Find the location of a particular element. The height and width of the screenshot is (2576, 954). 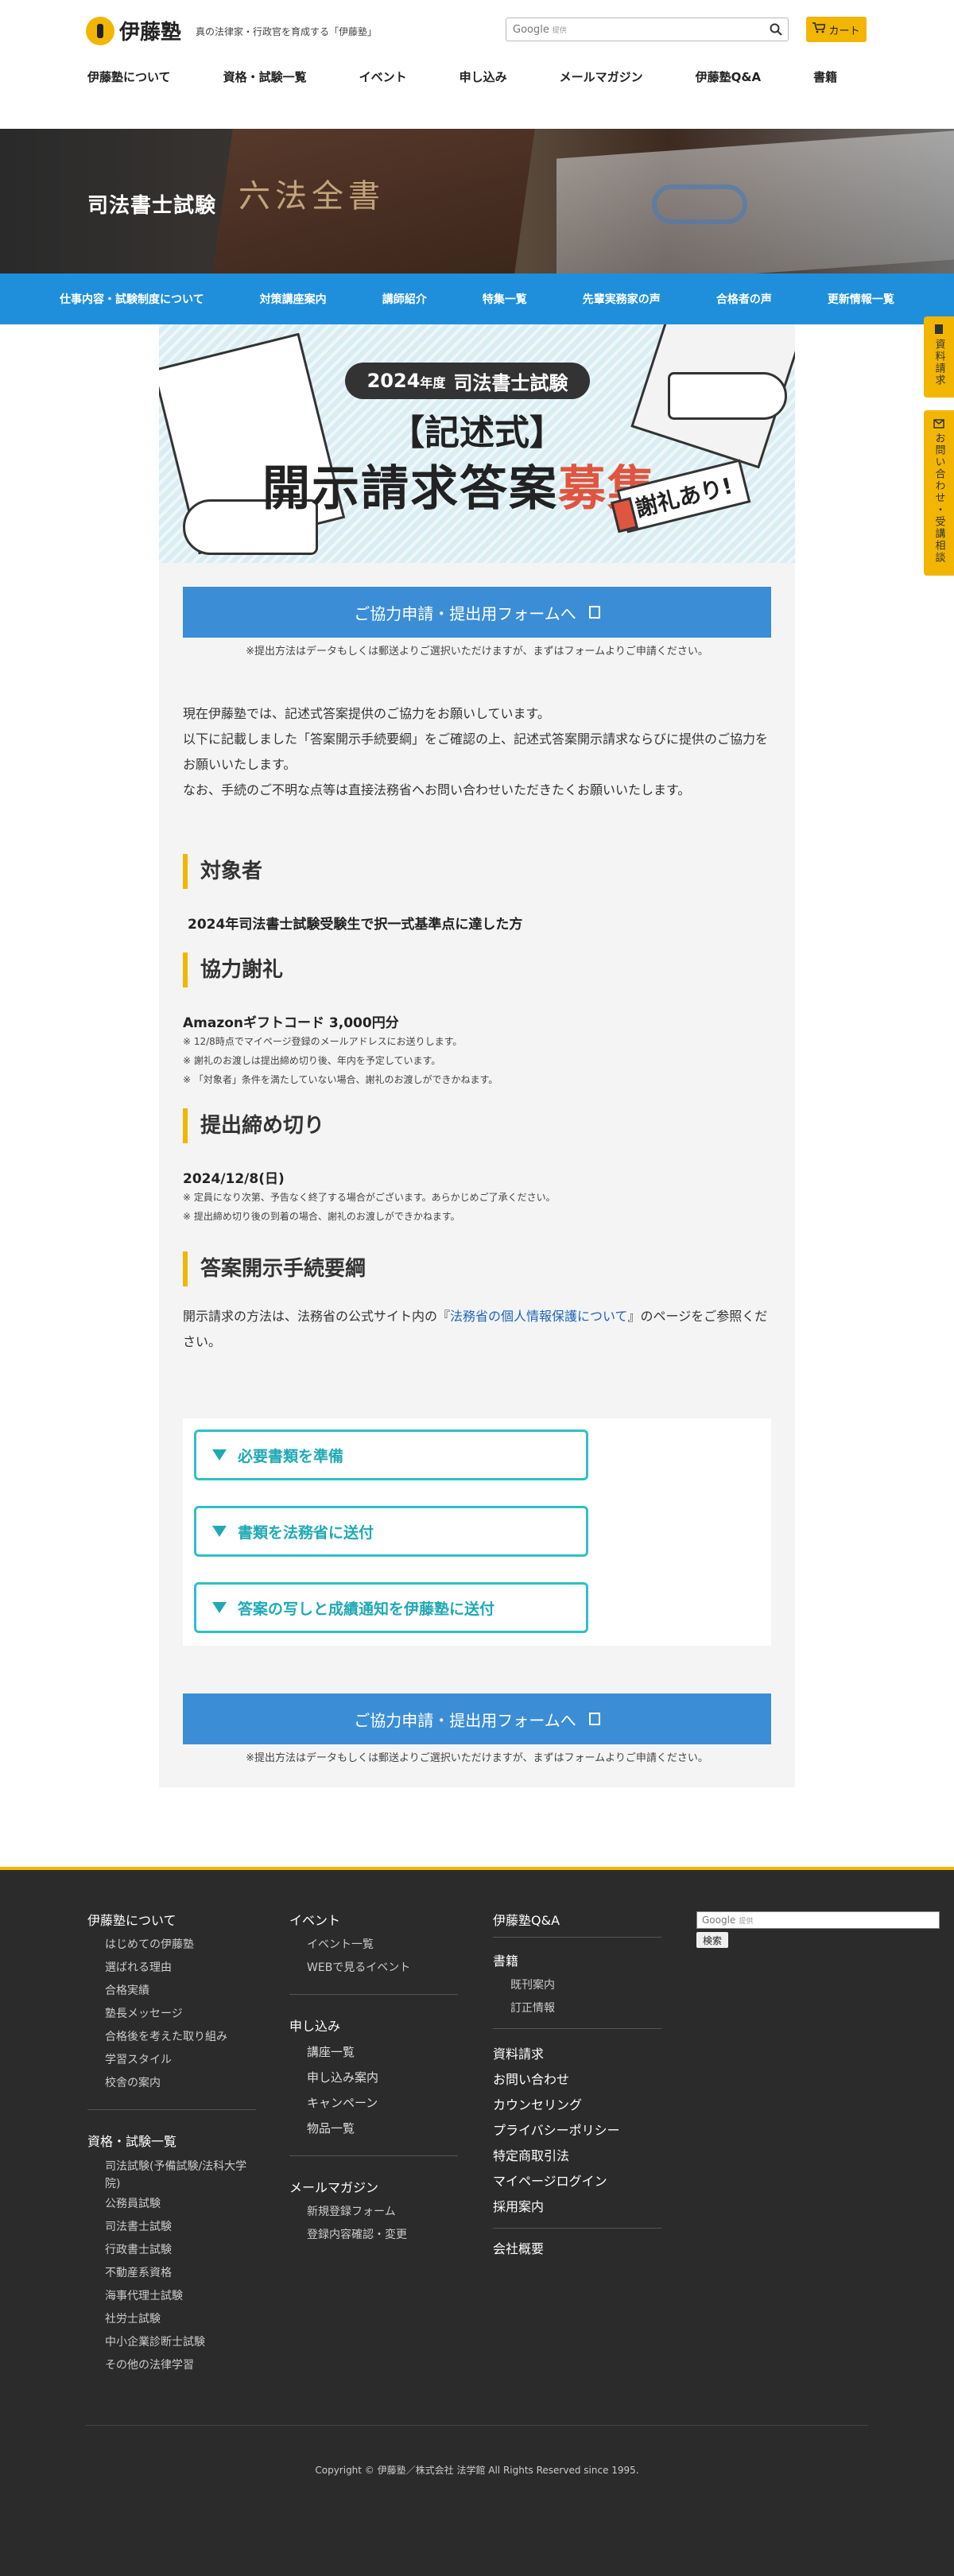

footer-link: 合格後を考えた取り組み is located at coordinates (171, 2037).